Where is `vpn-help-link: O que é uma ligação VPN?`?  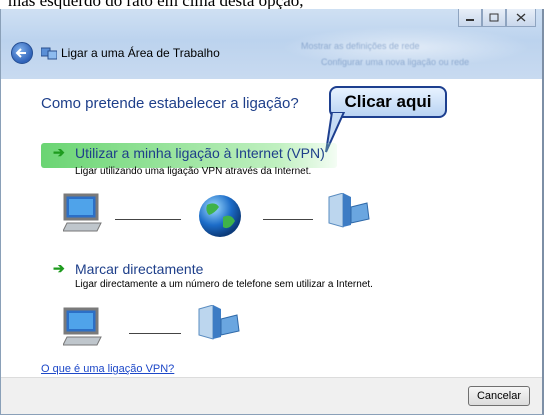
vpn-help-link: O que é uma ligação VPN? is located at coordinates (107, 369).